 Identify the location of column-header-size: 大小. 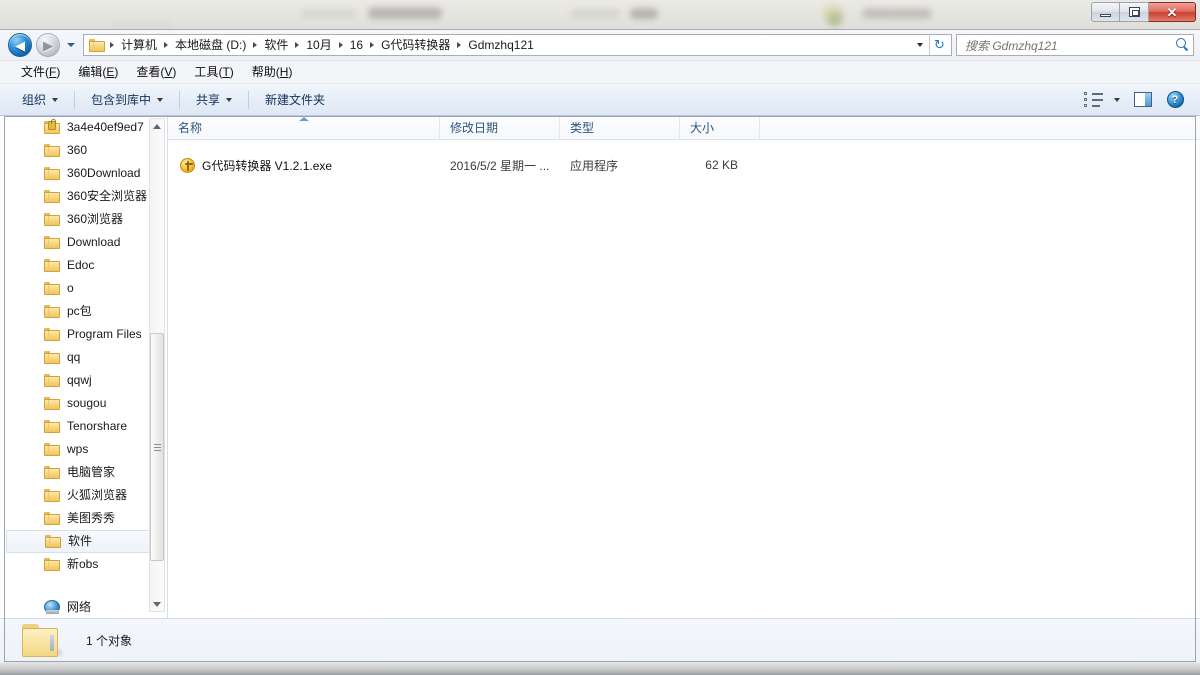
(720, 127).